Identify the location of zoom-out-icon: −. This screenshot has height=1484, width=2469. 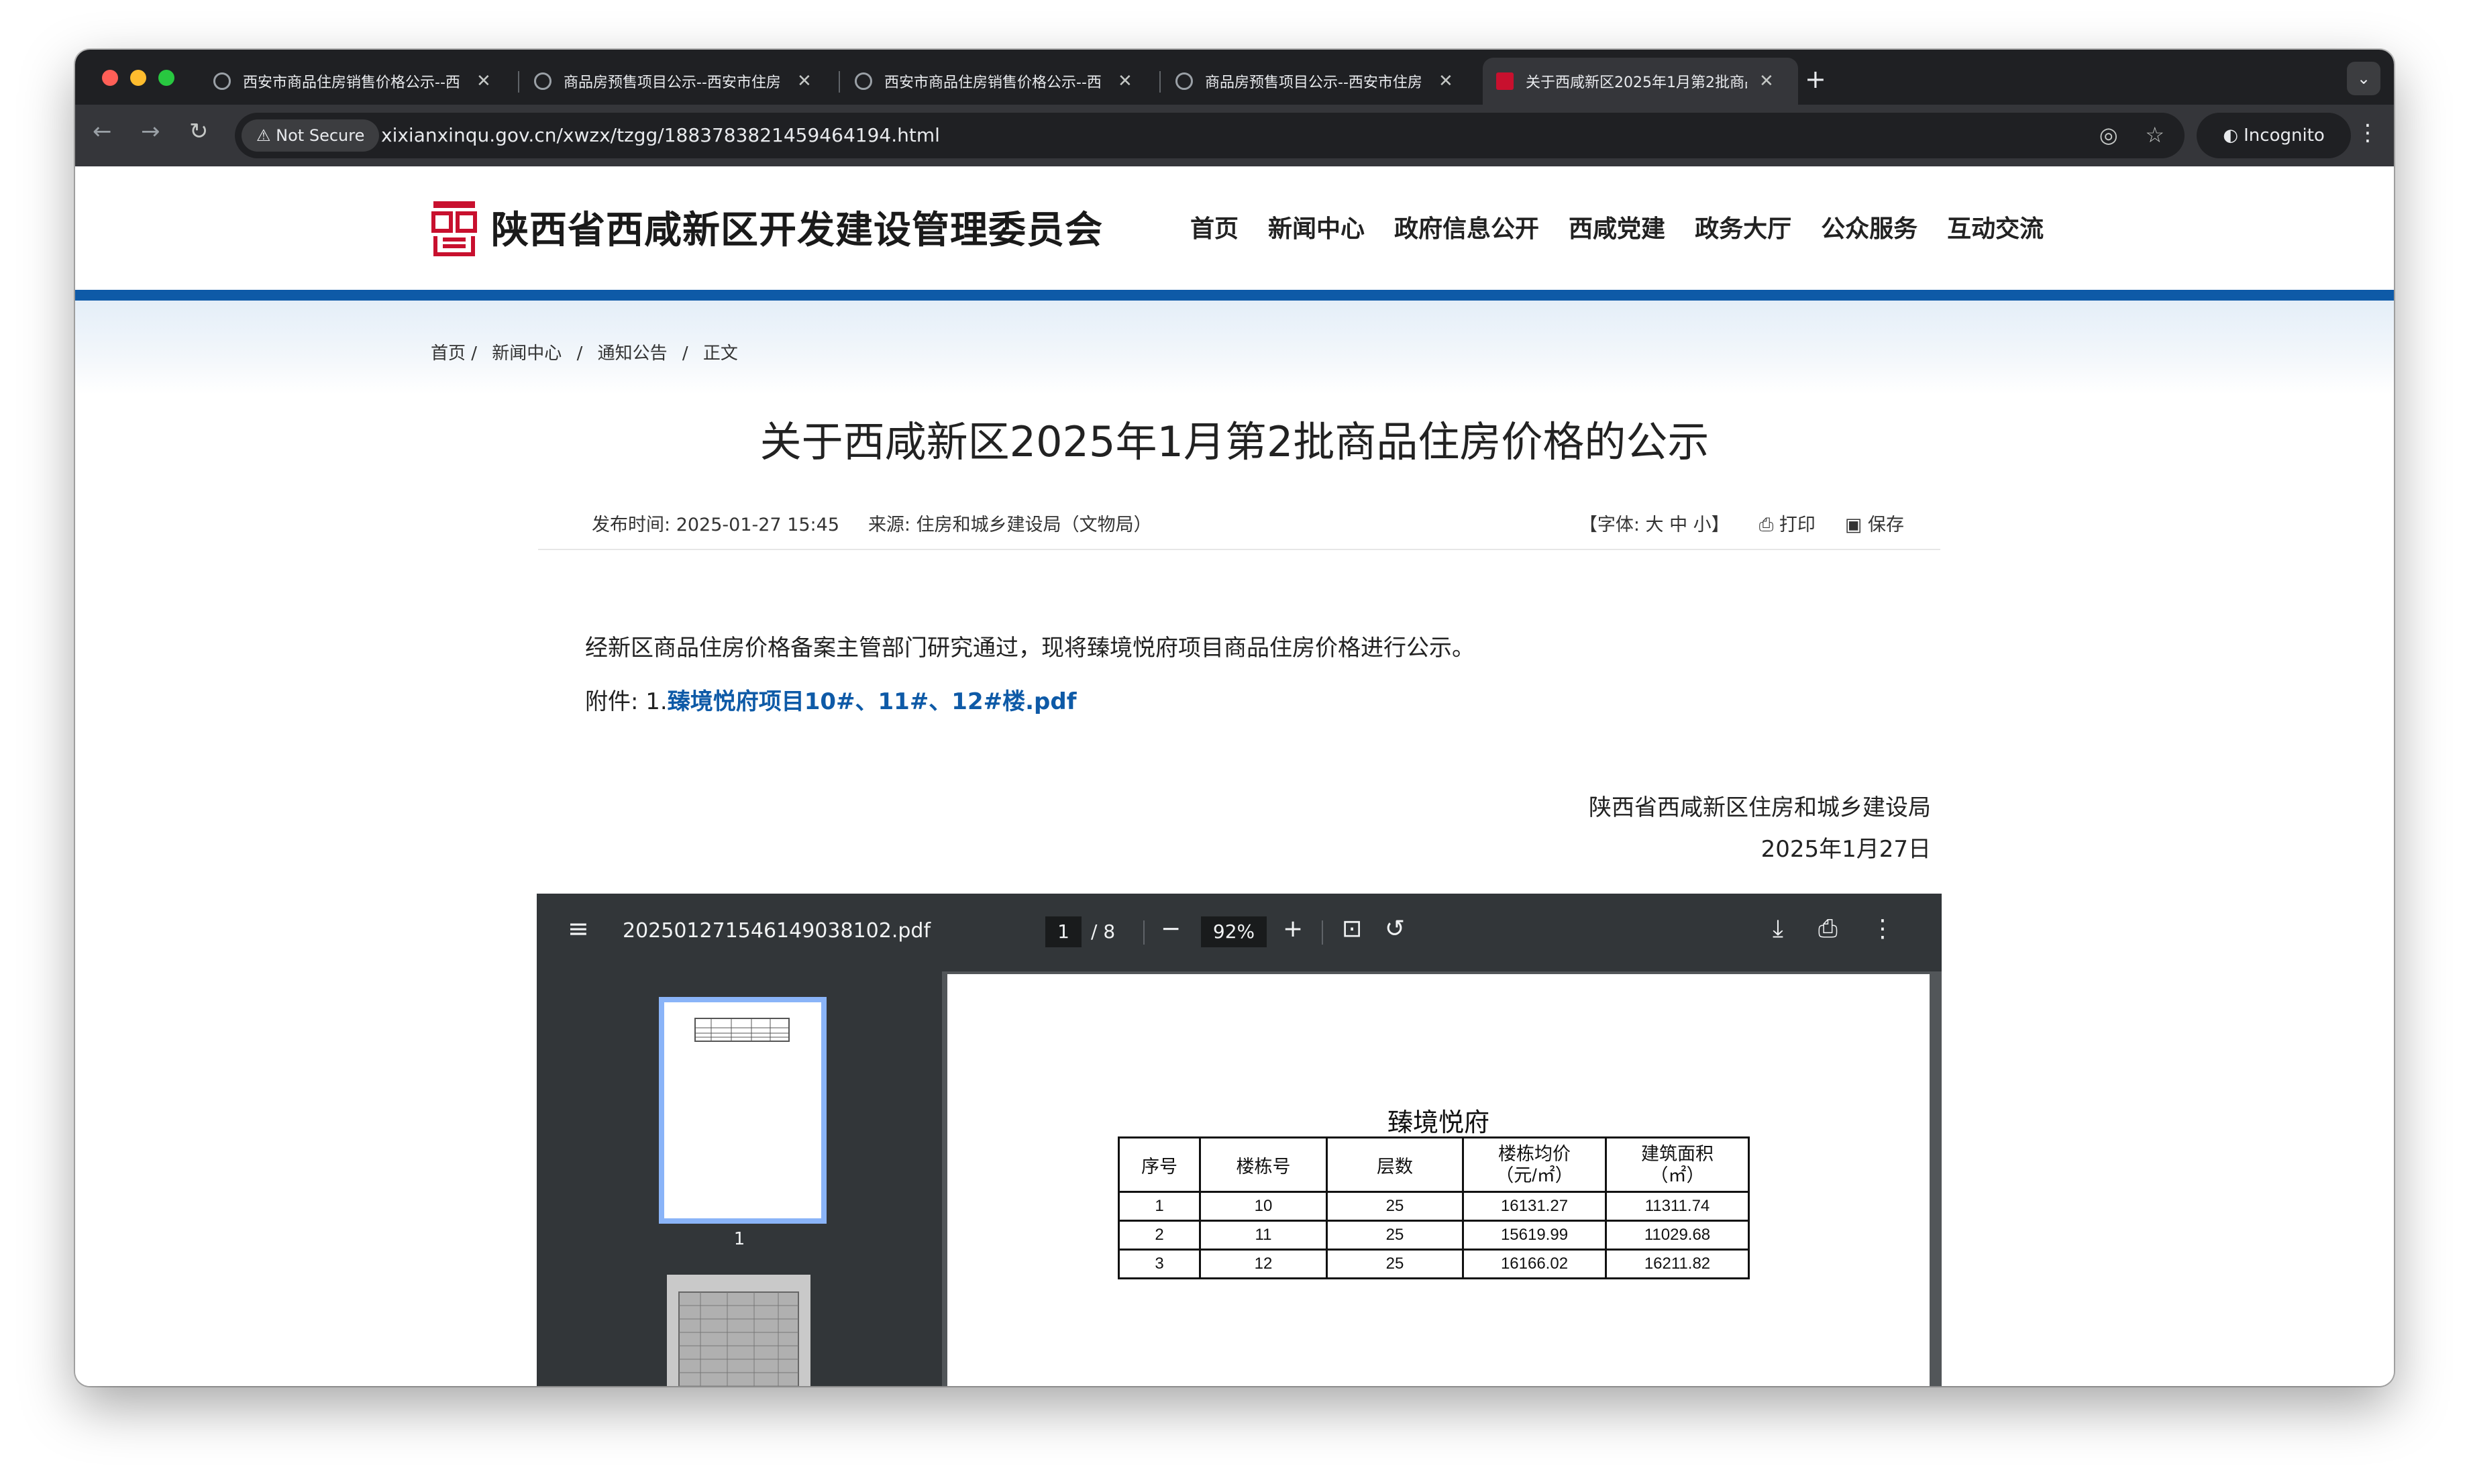
(1171, 929).